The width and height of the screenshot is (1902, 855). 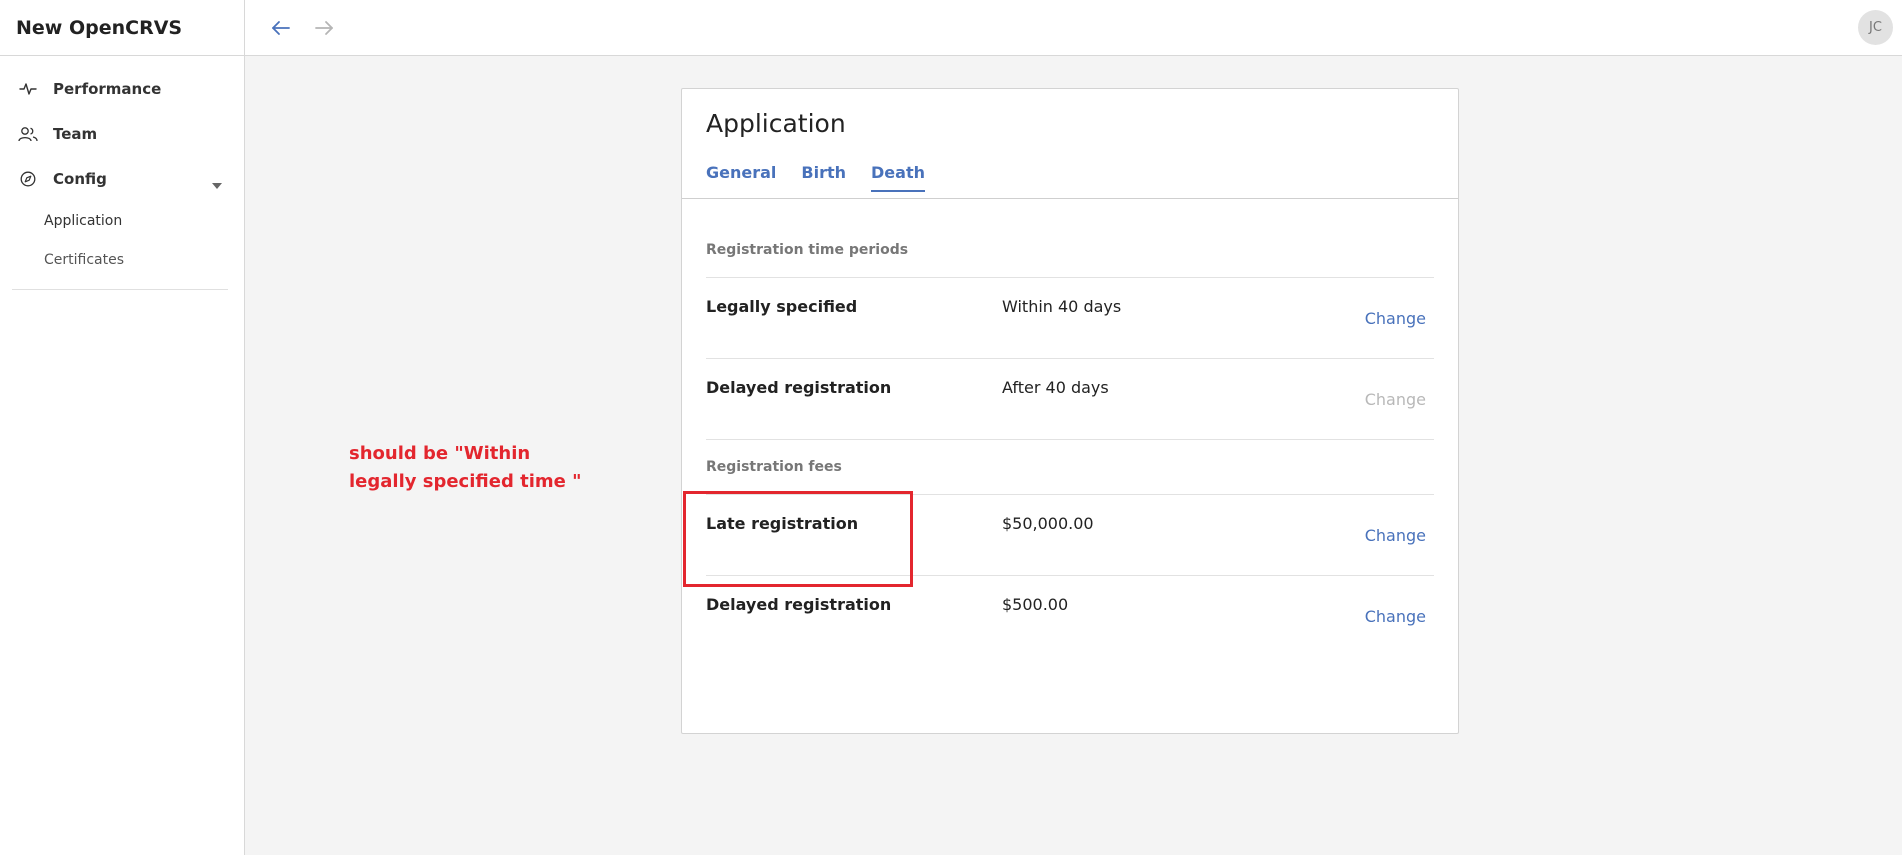 I want to click on sidebar-divider, so click(x=120, y=289).